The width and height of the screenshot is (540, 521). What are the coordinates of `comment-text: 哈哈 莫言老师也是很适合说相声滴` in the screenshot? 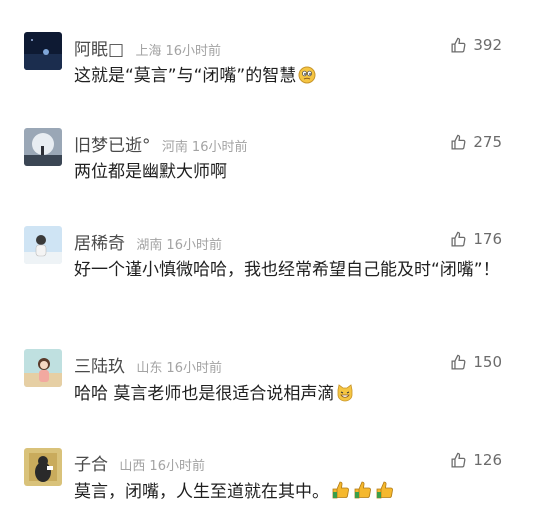 It's located at (289, 396).